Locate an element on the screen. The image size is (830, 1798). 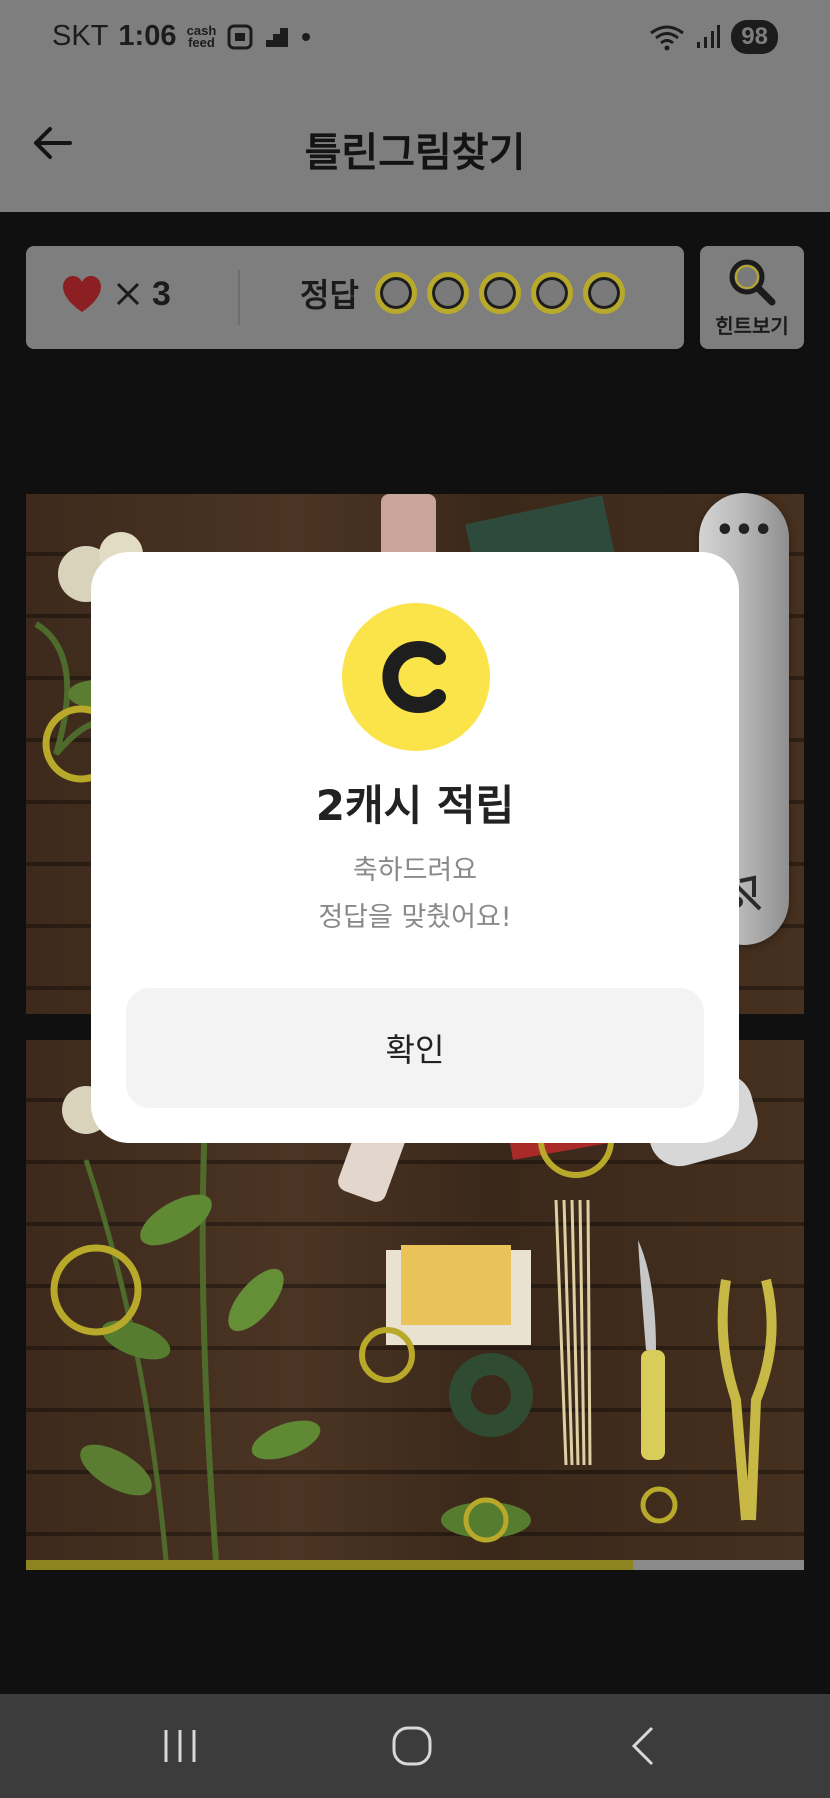
magnifier-icon is located at coordinates (752, 282).